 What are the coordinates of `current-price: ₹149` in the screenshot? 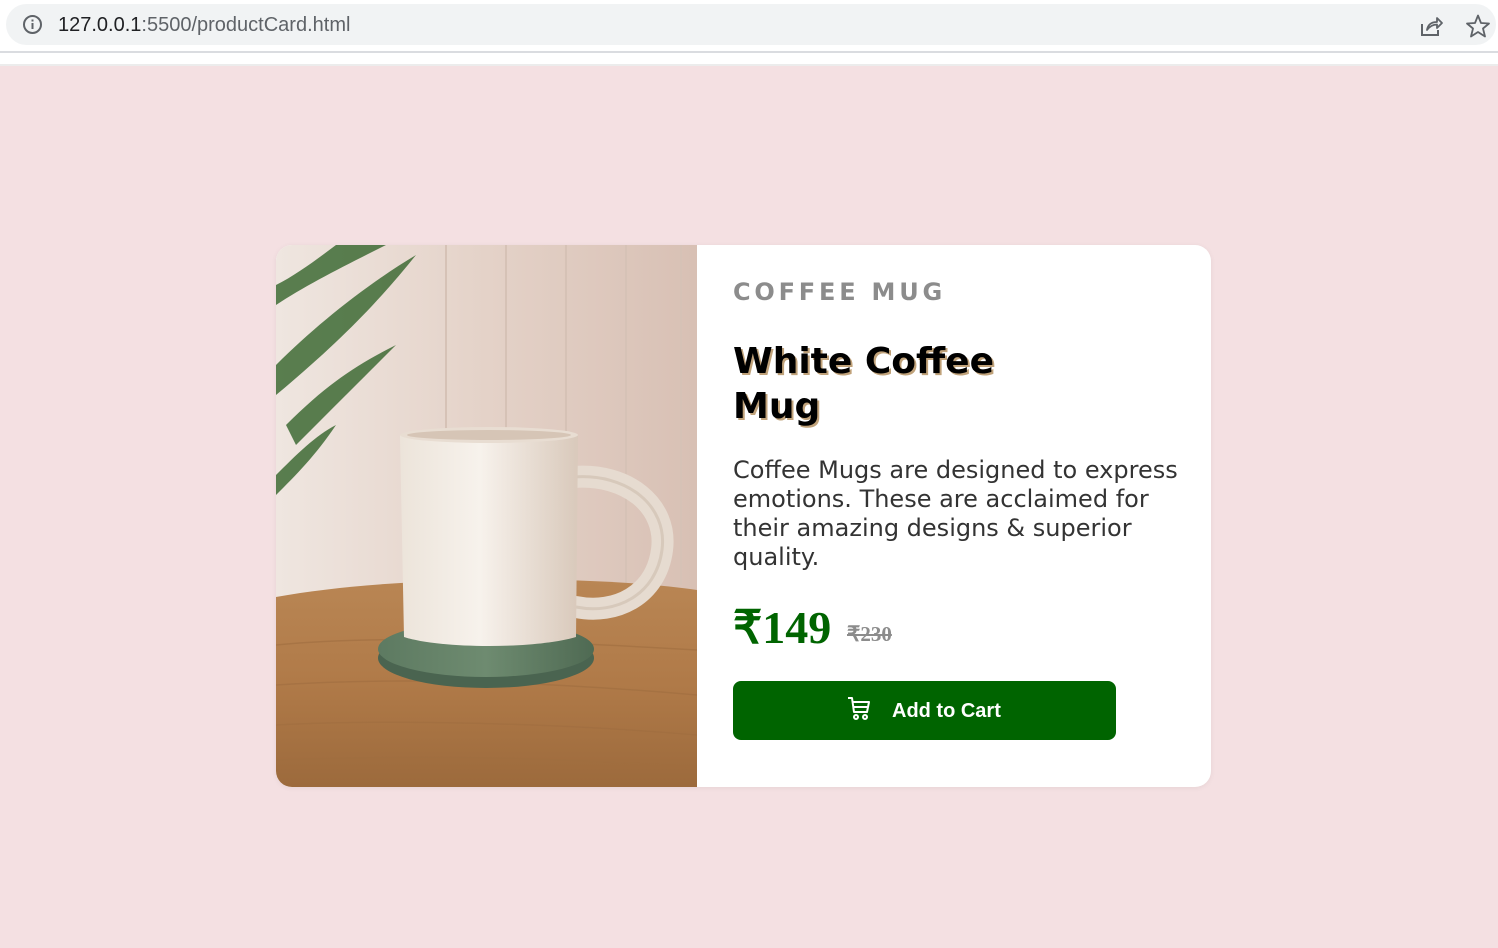 It's located at (782, 627).